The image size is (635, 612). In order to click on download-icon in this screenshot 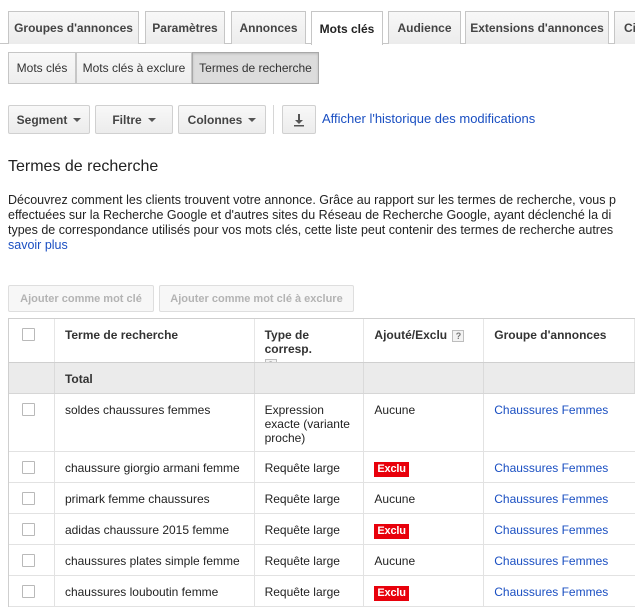, I will do `click(299, 119)`.